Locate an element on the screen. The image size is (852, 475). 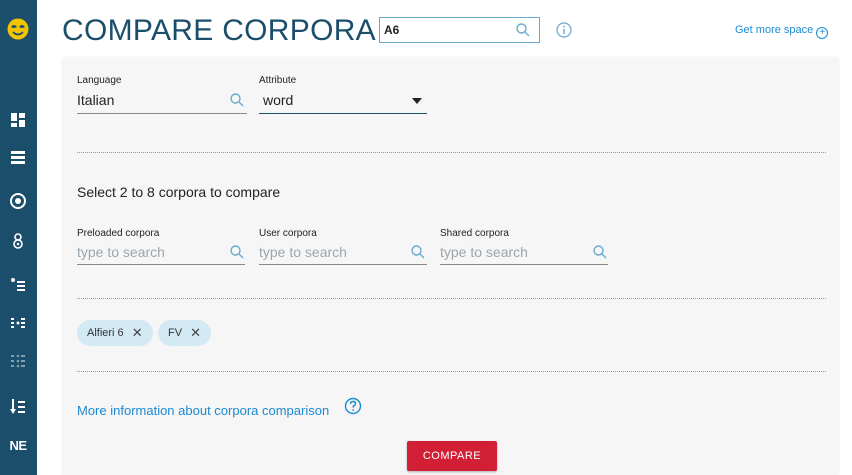
sidebar: NE is located at coordinates (18, 237).